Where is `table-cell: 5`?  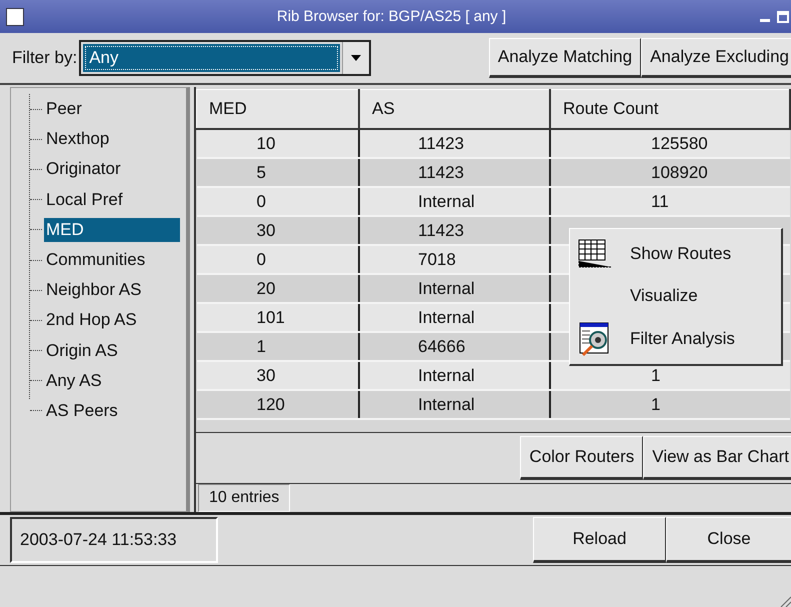
table-cell: 5 is located at coordinates (277, 172).